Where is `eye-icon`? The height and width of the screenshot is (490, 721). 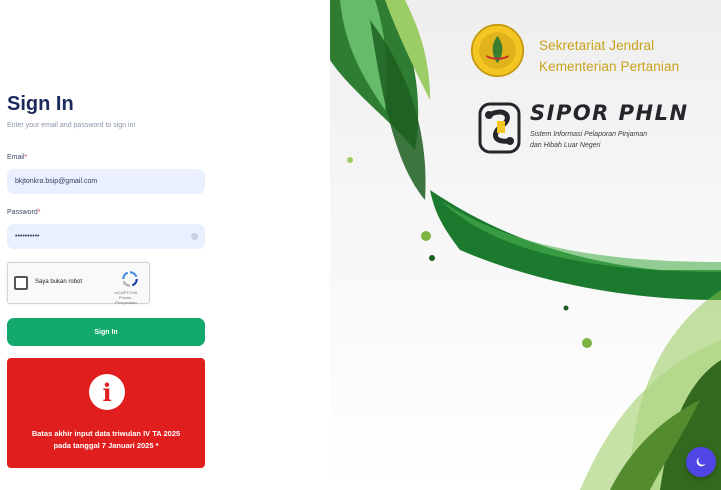
eye-icon is located at coordinates (194, 236).